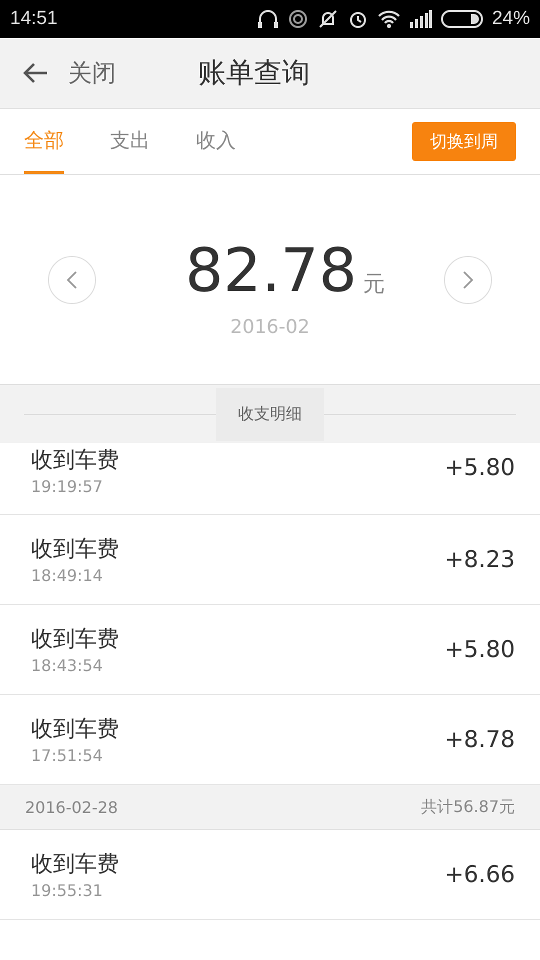  I want to click on transaction-amount: +8.78, so click(479, 739).